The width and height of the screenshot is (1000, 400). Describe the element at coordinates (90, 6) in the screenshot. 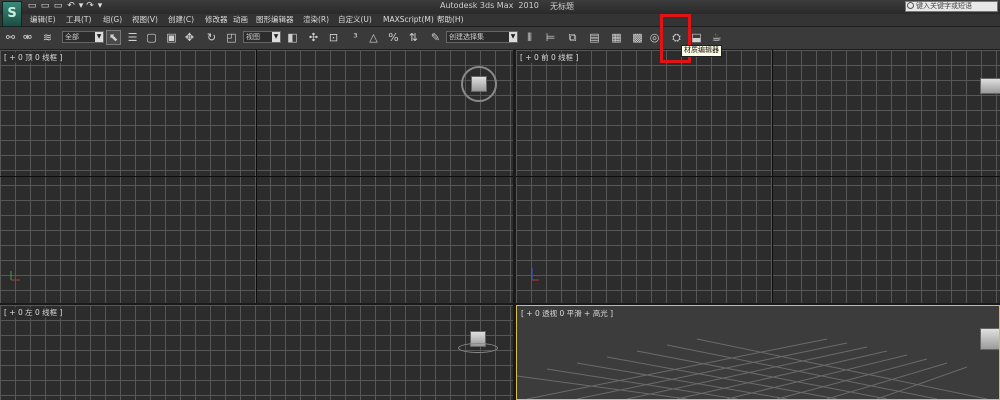

I see `redo-icon: ↷` at that location.